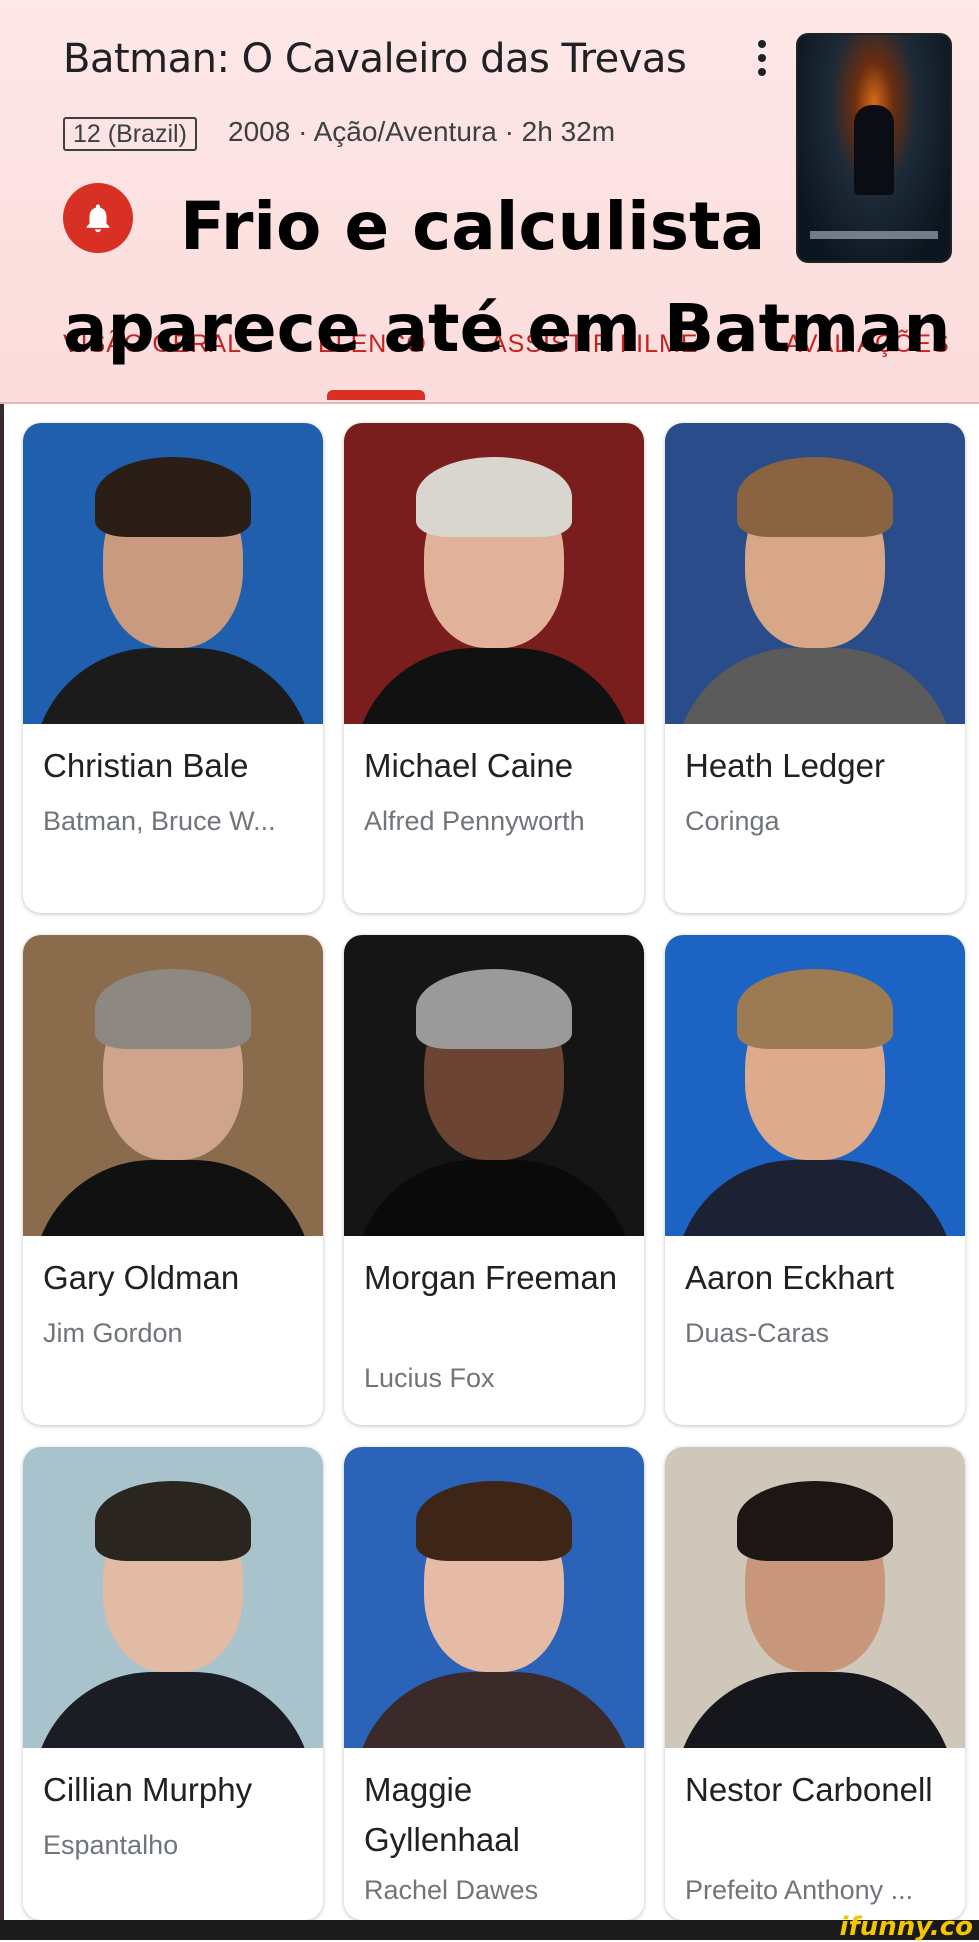  Describe the element at coordinates (451, 1890) in the screenshot. I see `cast-role: Rachel Dawes` at that location.